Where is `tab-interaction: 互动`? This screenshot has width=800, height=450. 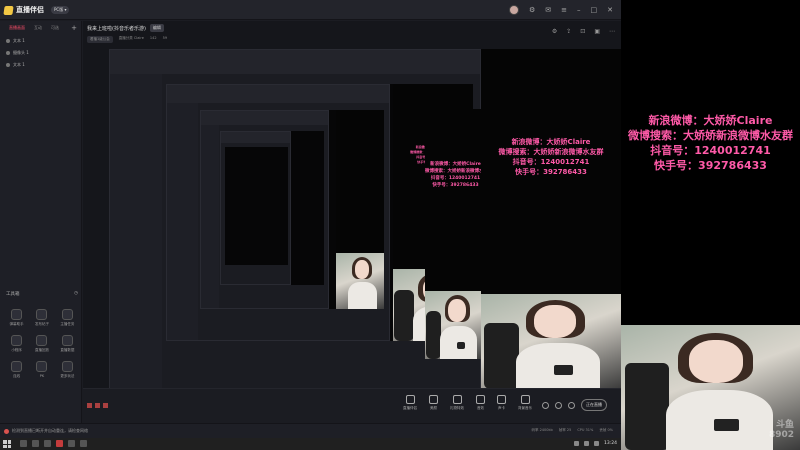 tab-interaction: 互动 is located at coordinates (38, 28).